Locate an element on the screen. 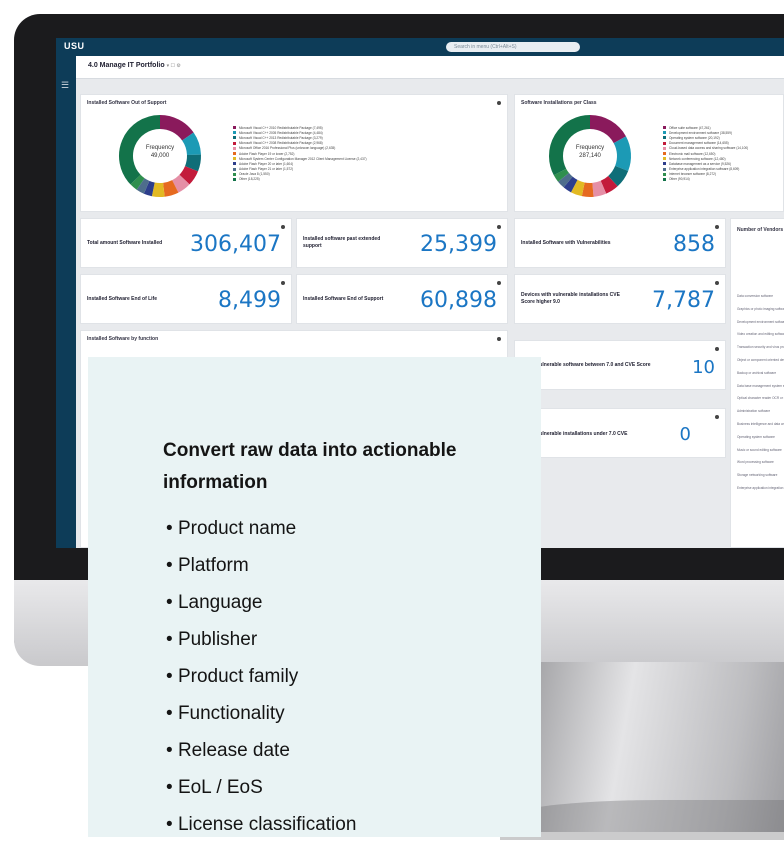 This screenshot has width=784, height=843. kpi-label: Installed Software End of Support is located at coordinates (343, 299).